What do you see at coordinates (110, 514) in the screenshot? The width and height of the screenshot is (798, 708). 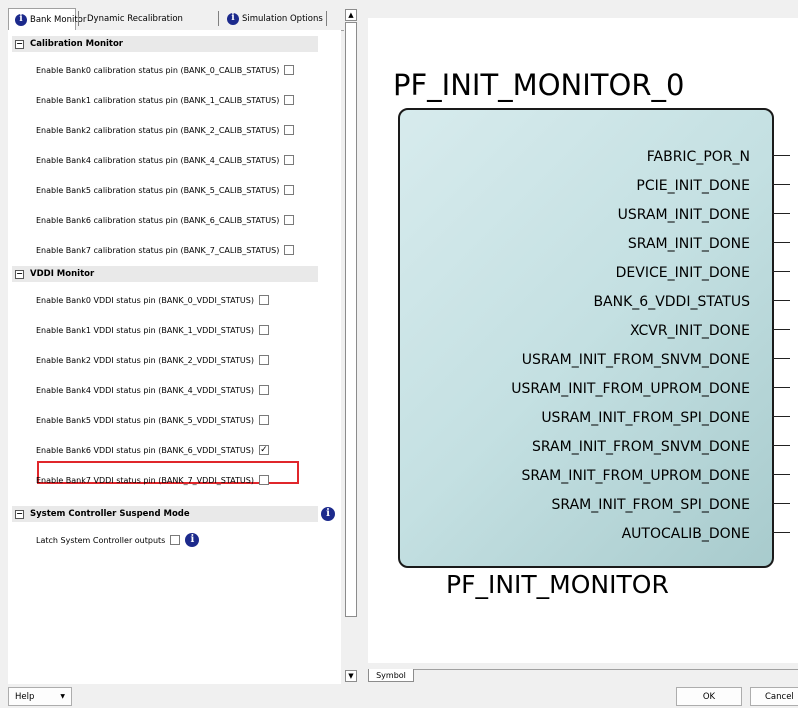 I see `section-title: System Controller Suspend Mode` at bounding box center [110, 514].